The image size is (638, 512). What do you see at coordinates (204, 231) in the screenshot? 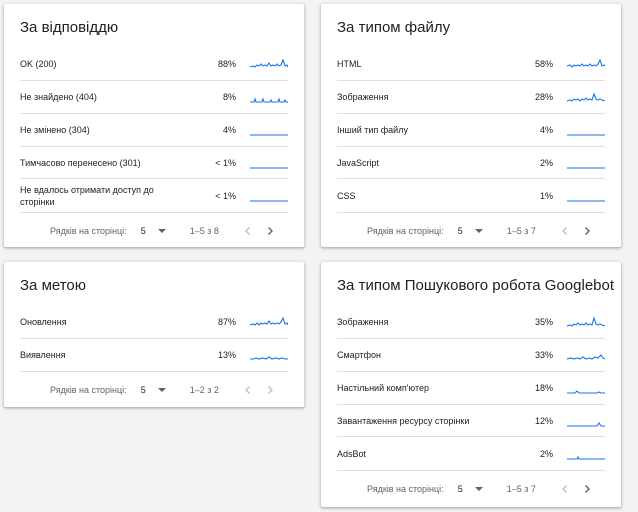
I see `page-range: 1–5 з 8` at bounding box center [204, 231].